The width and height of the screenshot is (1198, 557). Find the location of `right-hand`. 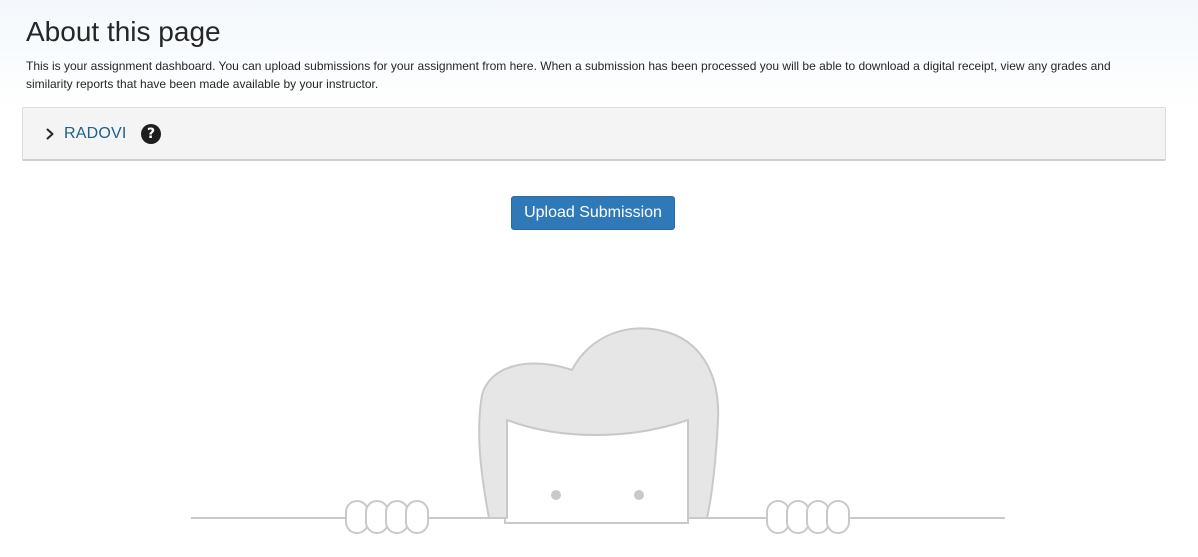

right-hand is located at coordinates (808, 517).